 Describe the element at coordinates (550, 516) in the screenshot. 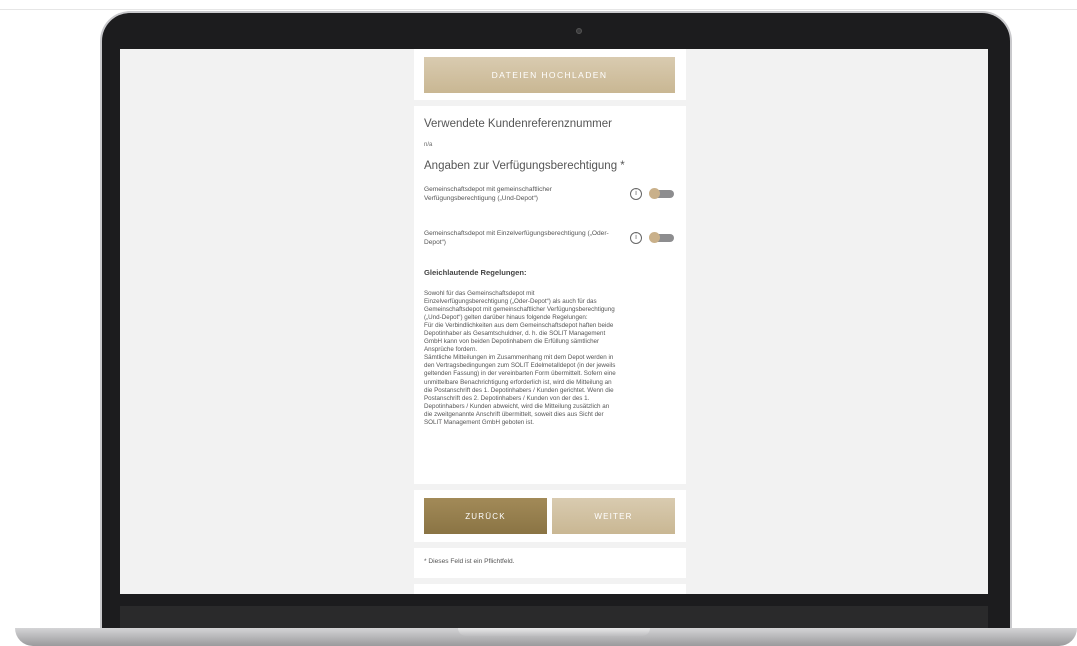

I see `navigation-card: ZURÜCK WEITER` at that location.